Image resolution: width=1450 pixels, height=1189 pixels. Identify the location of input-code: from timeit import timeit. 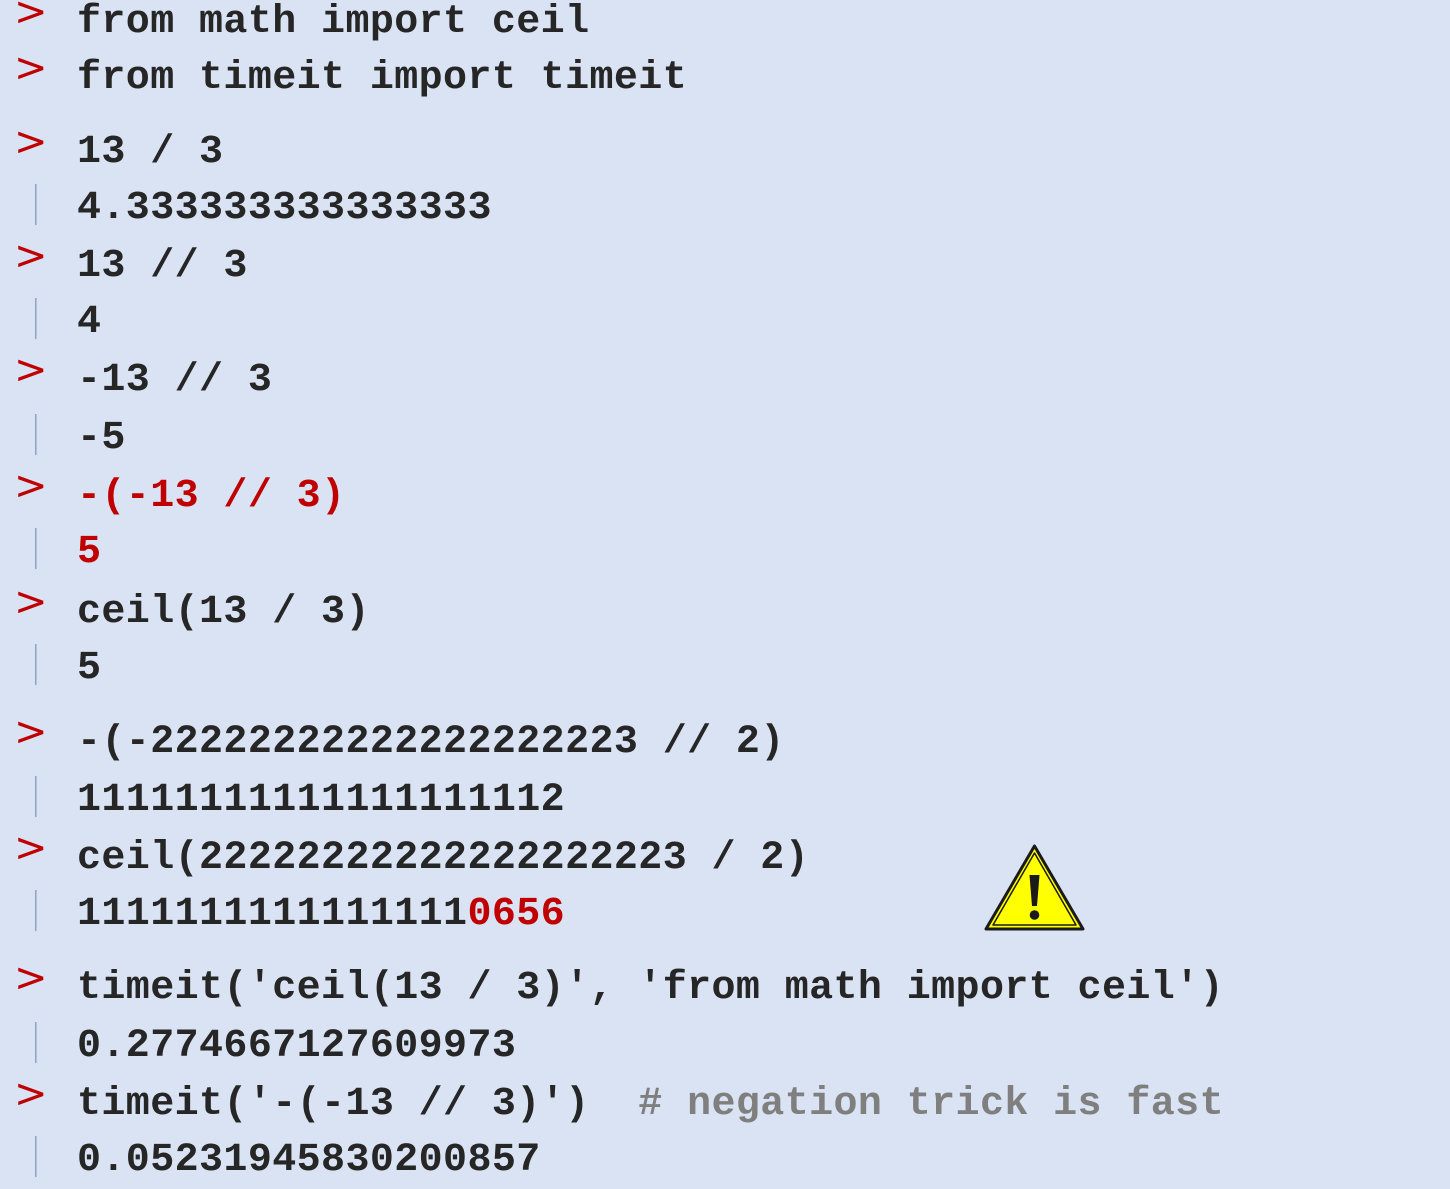
(382, 78).